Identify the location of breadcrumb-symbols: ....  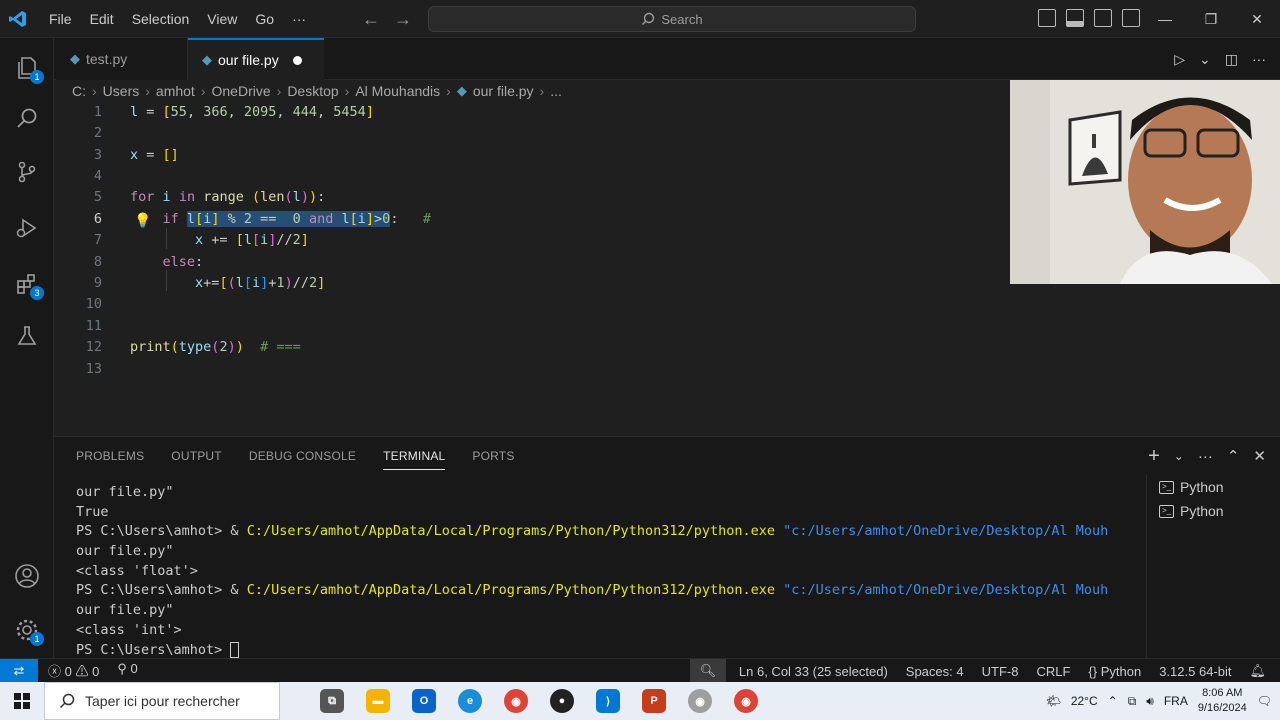
(556, 91).